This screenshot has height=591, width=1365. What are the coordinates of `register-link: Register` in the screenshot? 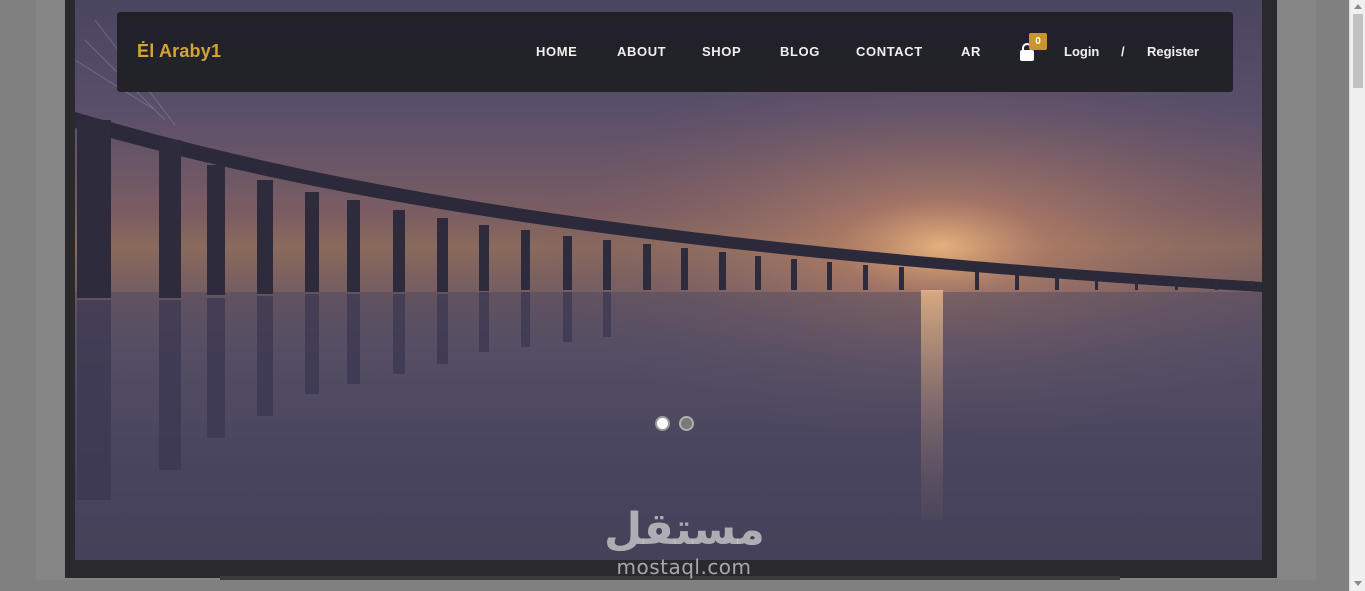 It's located at (1173, 51).